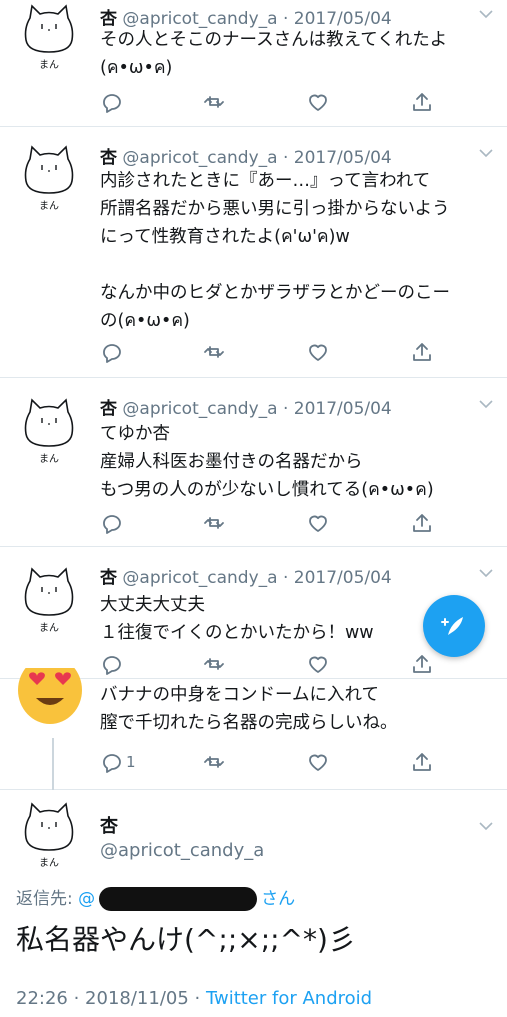 The width and height of the screenshot is (507, 1017). I want to click on avatar, so click(50, 699).